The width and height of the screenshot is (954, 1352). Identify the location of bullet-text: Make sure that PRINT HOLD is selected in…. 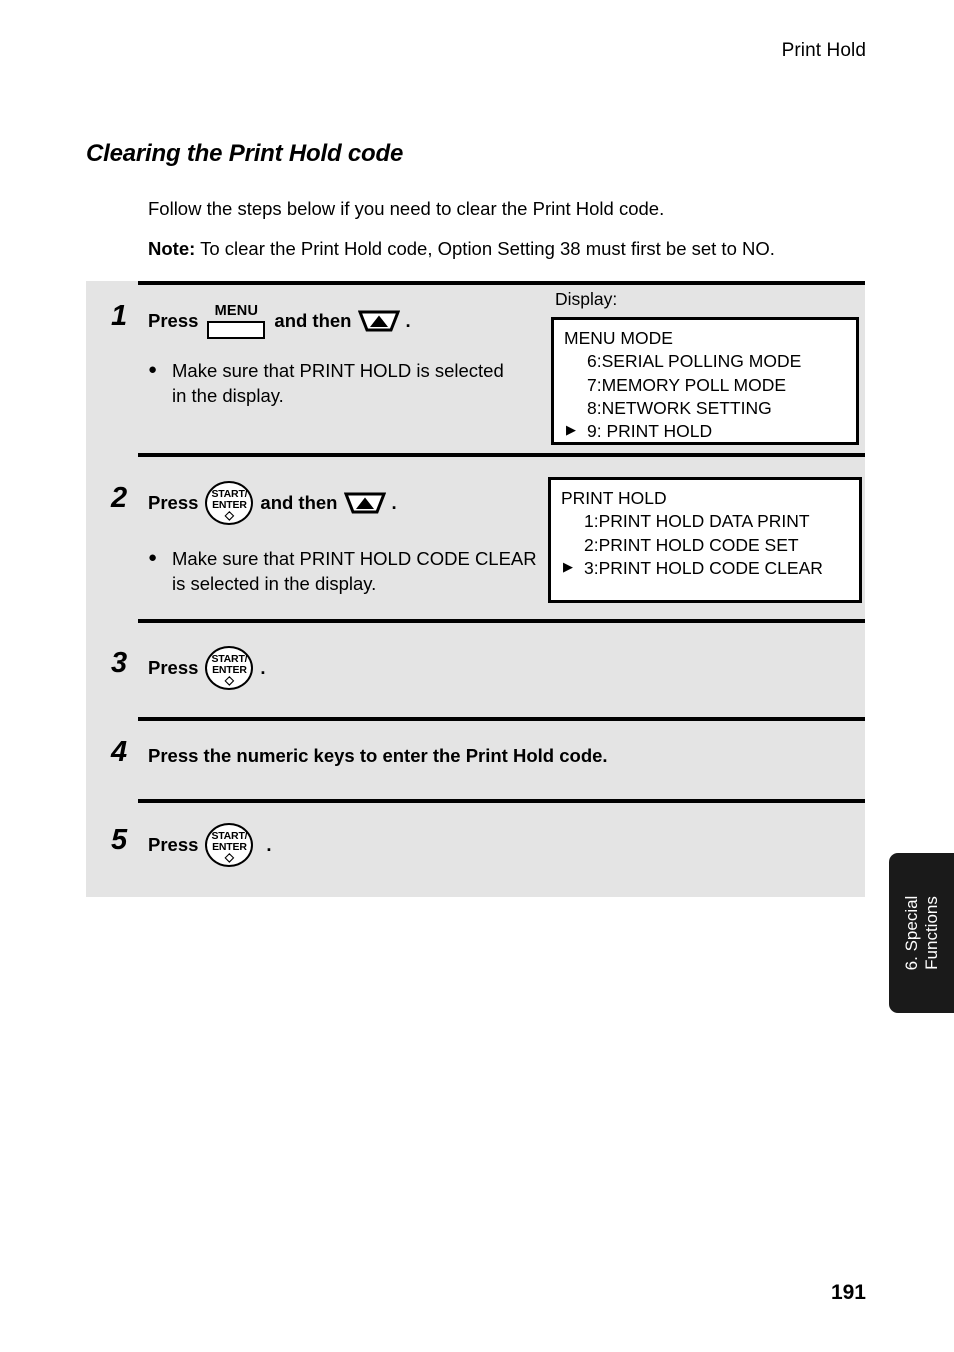
(338, 383).